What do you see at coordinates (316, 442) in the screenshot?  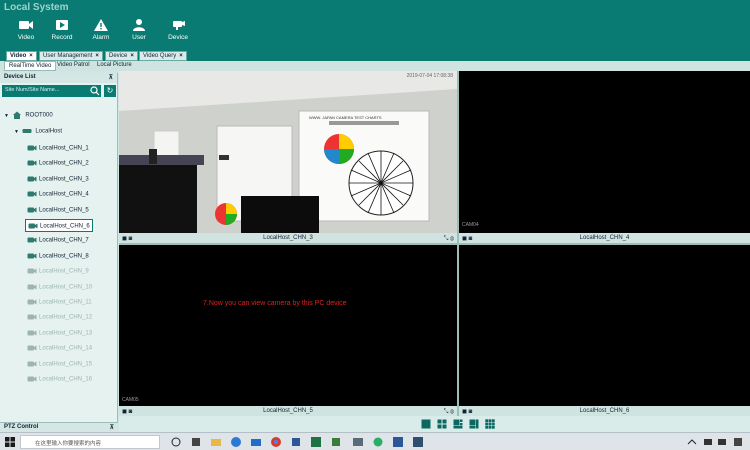 I see `excel-icon` at bounding box center [316, 442].